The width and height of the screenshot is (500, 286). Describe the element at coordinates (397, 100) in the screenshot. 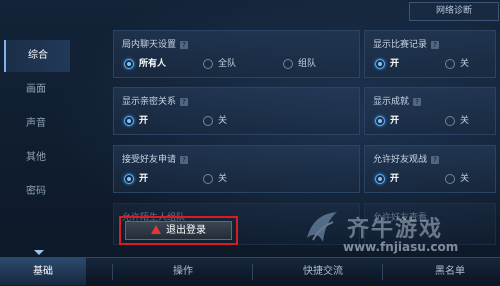

I see `achievement-title: 显示成就?` at that location.